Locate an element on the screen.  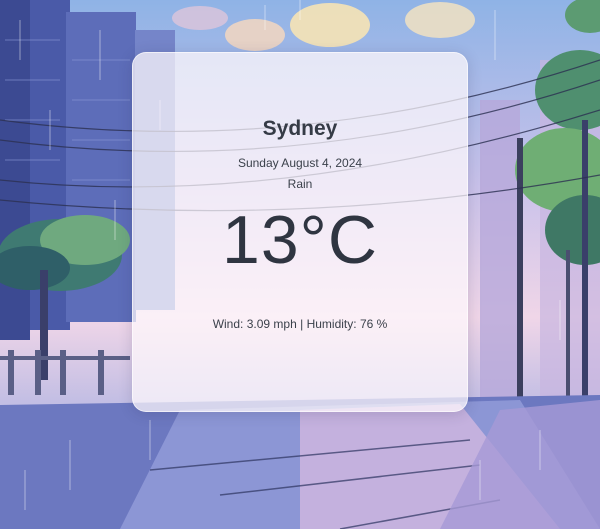
current-date: Sunday August 4, 2024 is located at coordinates (300, 163).